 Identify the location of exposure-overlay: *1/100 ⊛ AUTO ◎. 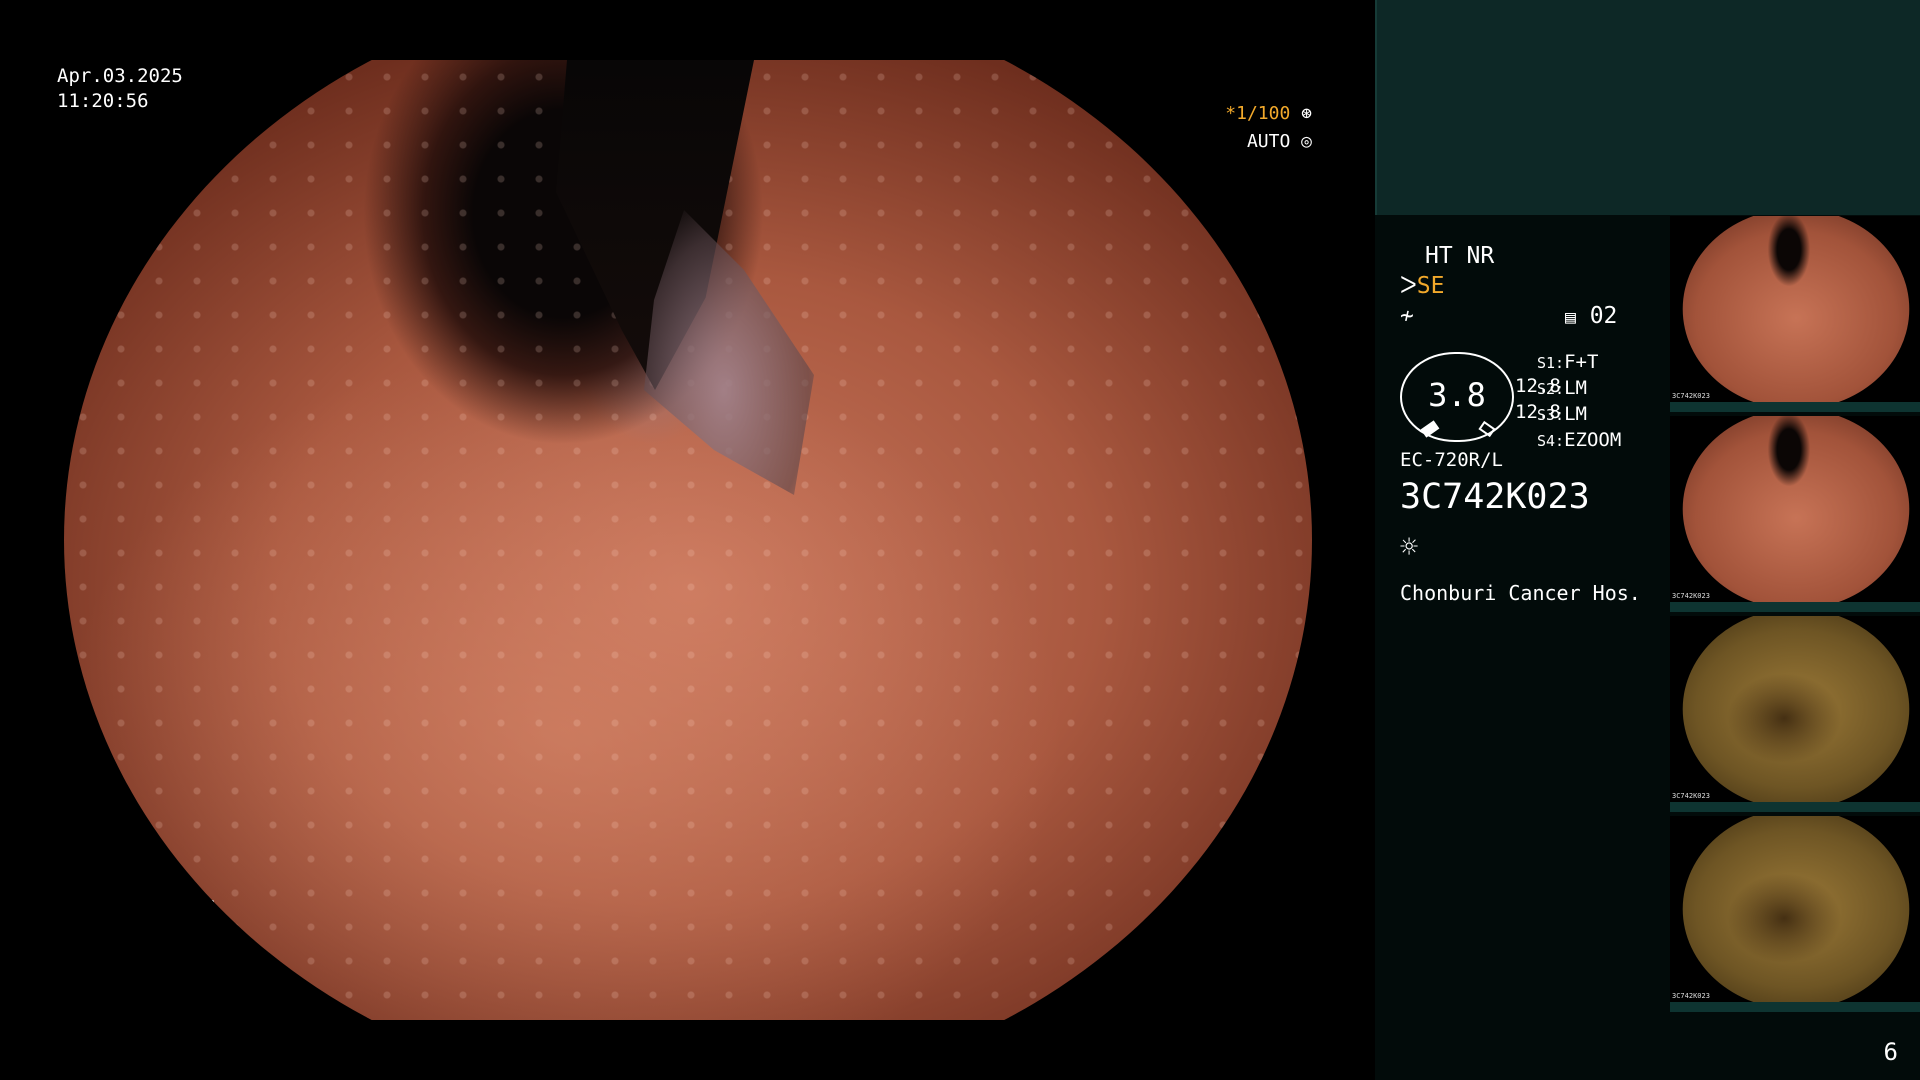
(1268, 128).